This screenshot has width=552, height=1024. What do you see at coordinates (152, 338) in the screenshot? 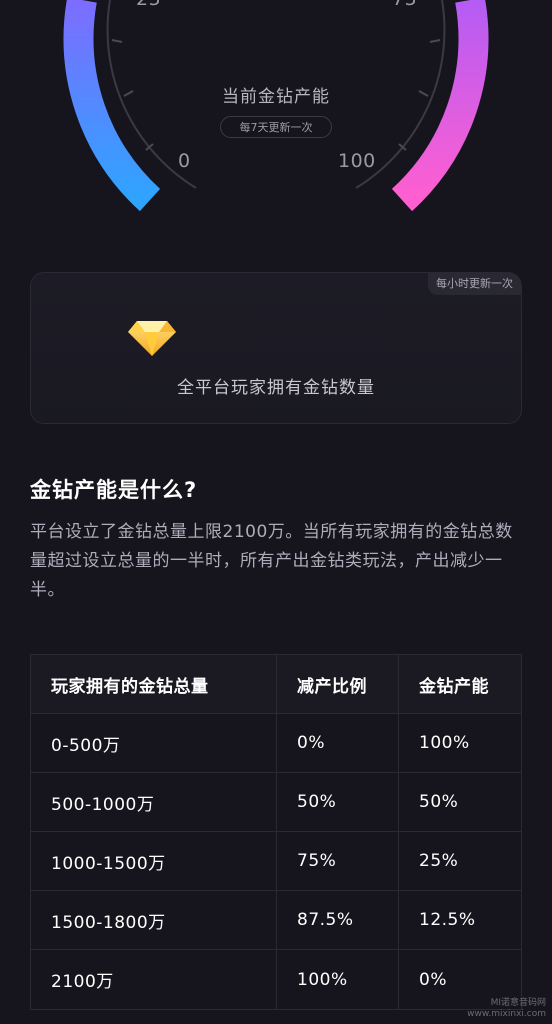
I see `diamond-icon` at bounding box center [152, 338].